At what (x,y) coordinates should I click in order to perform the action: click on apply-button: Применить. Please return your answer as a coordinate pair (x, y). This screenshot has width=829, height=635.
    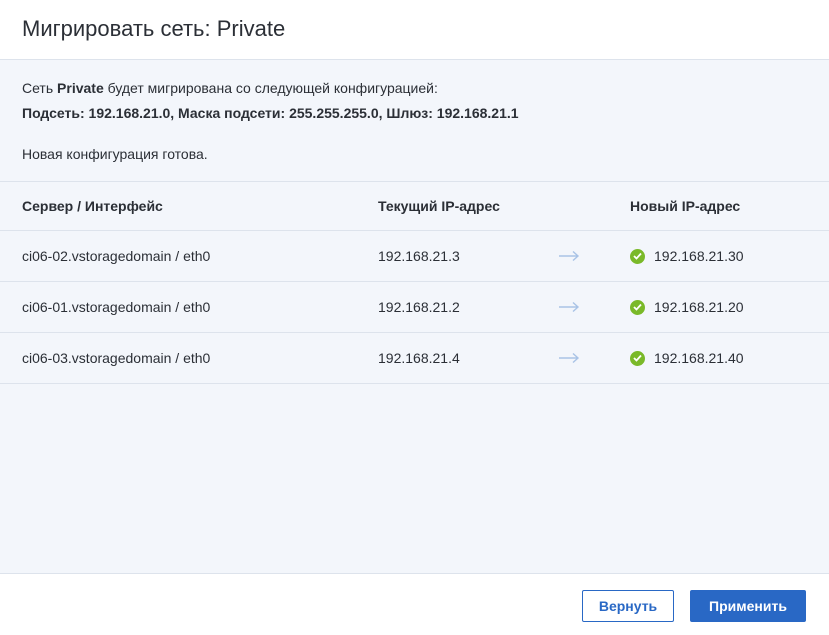
    Looking at the image, I should click on (748, 606).